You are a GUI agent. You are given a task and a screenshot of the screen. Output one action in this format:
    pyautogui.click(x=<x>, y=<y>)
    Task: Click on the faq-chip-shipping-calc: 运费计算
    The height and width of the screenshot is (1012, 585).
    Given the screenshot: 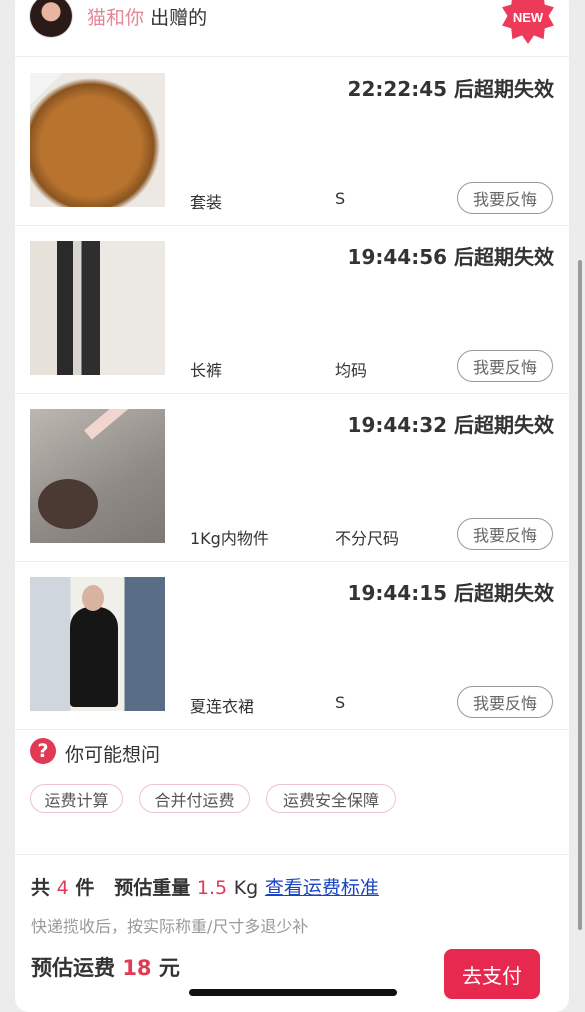 What is the action you would take?
    pyautogui.click(x=76, y=798)
    